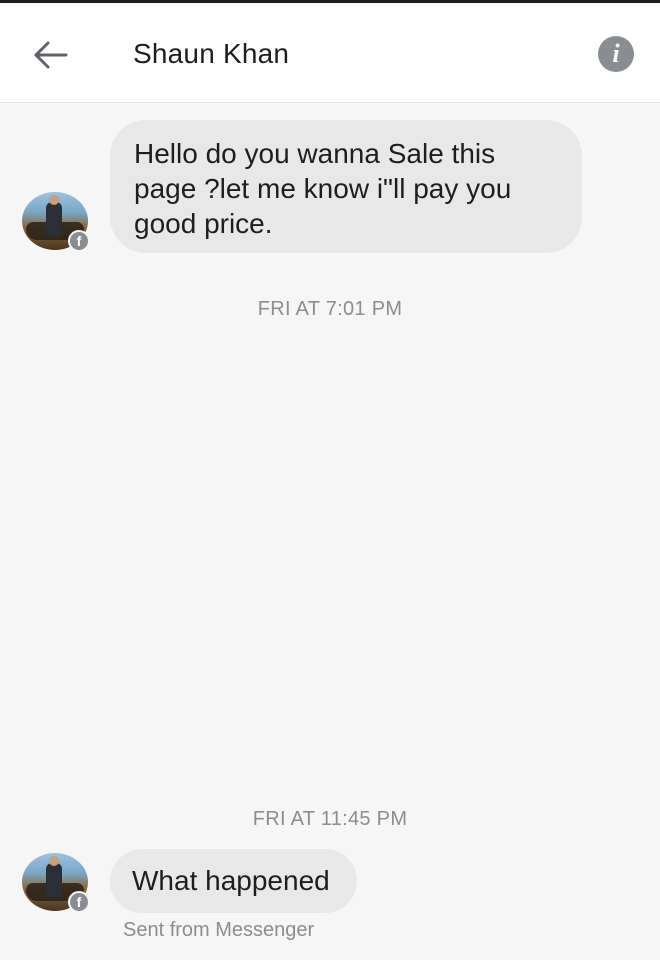 Image resolution: width=660 pixels, height=960 pixels. I want to click on arrow-left-icon, so click(51, 55).